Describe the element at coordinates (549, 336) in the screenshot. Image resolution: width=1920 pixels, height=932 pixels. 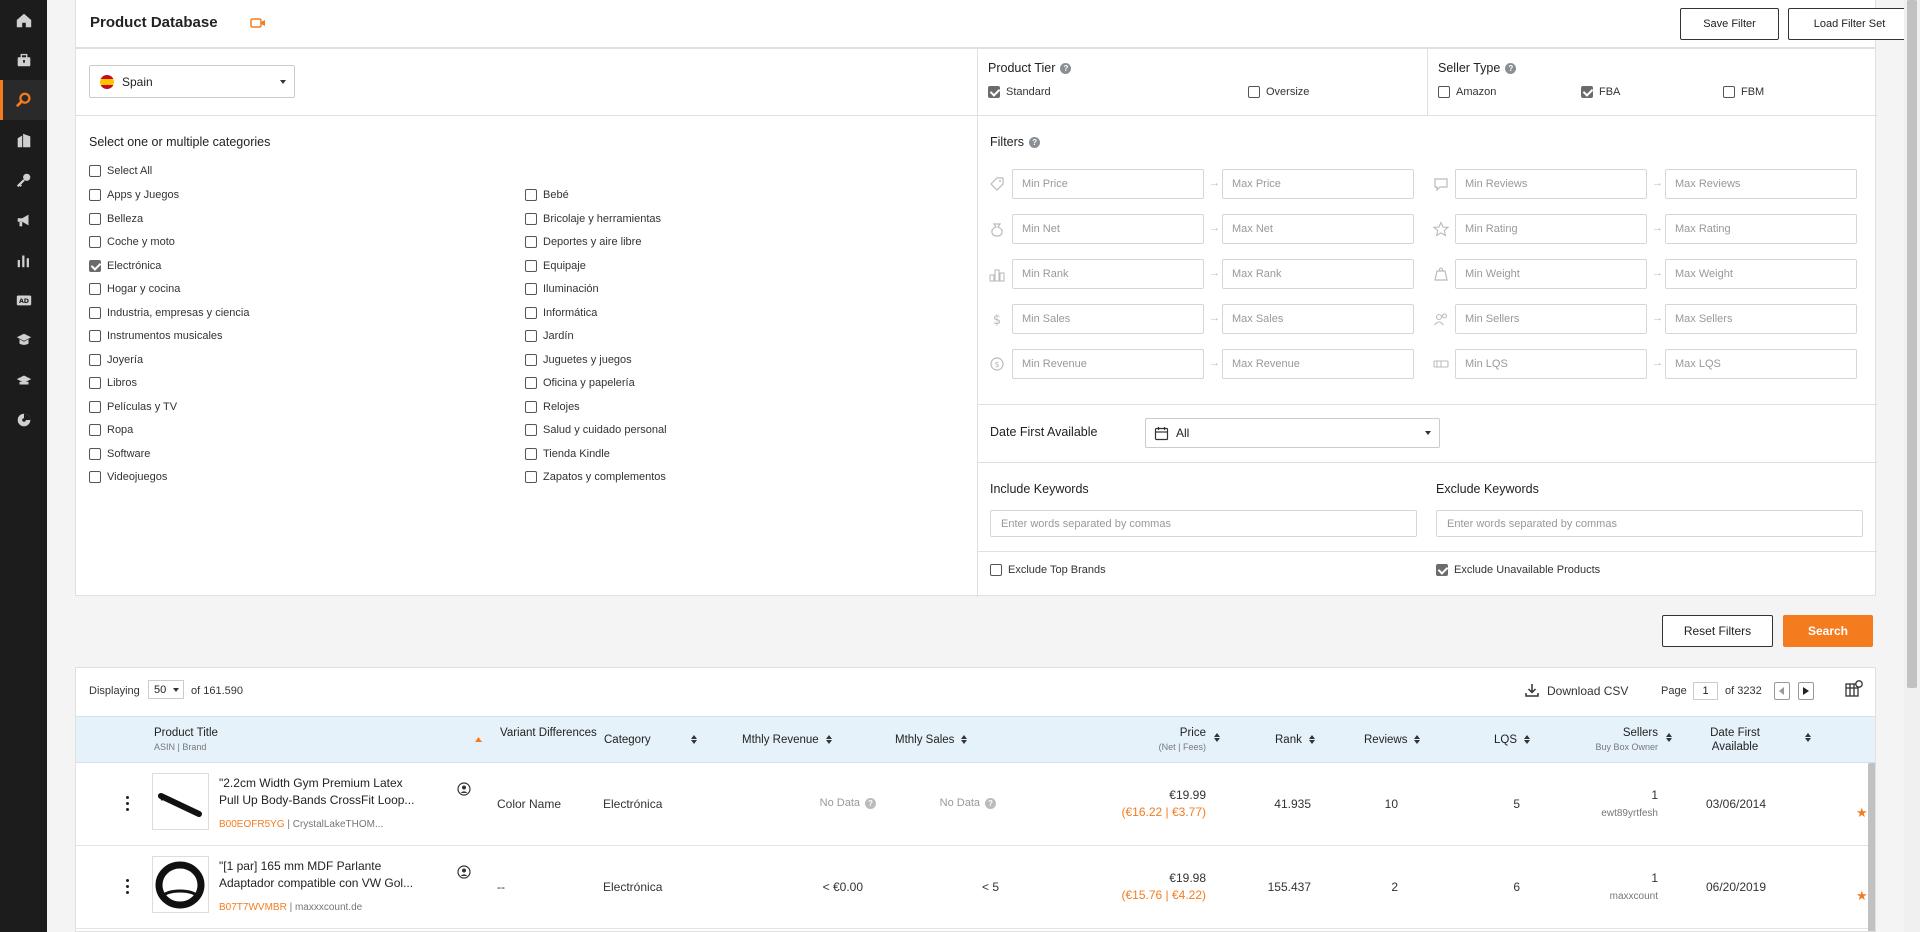
I see `category-option: Jardín` at that location.